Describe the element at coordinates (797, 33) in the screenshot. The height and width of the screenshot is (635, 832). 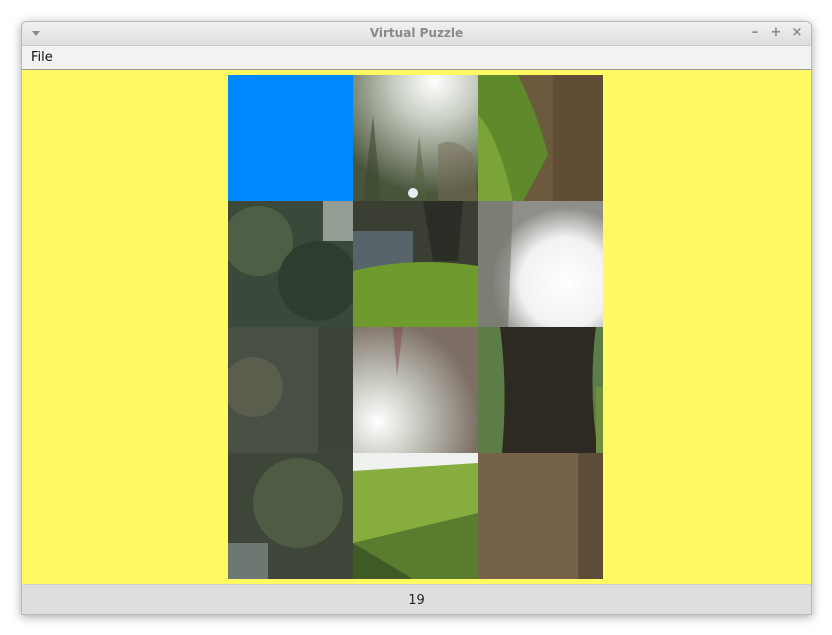
I see `close-button: ×` at that location.